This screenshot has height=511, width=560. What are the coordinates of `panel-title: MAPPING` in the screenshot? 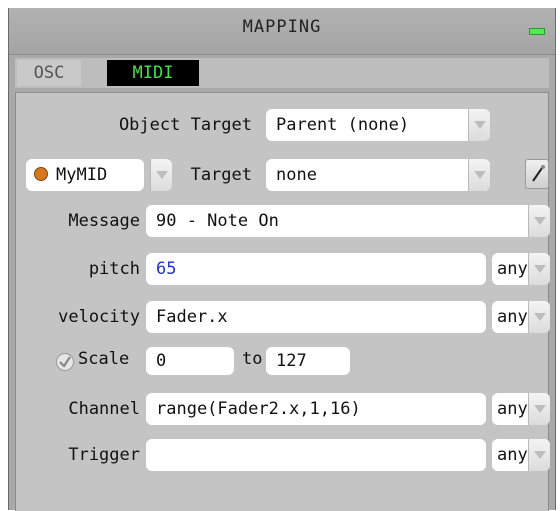 It's located at (282, 27).